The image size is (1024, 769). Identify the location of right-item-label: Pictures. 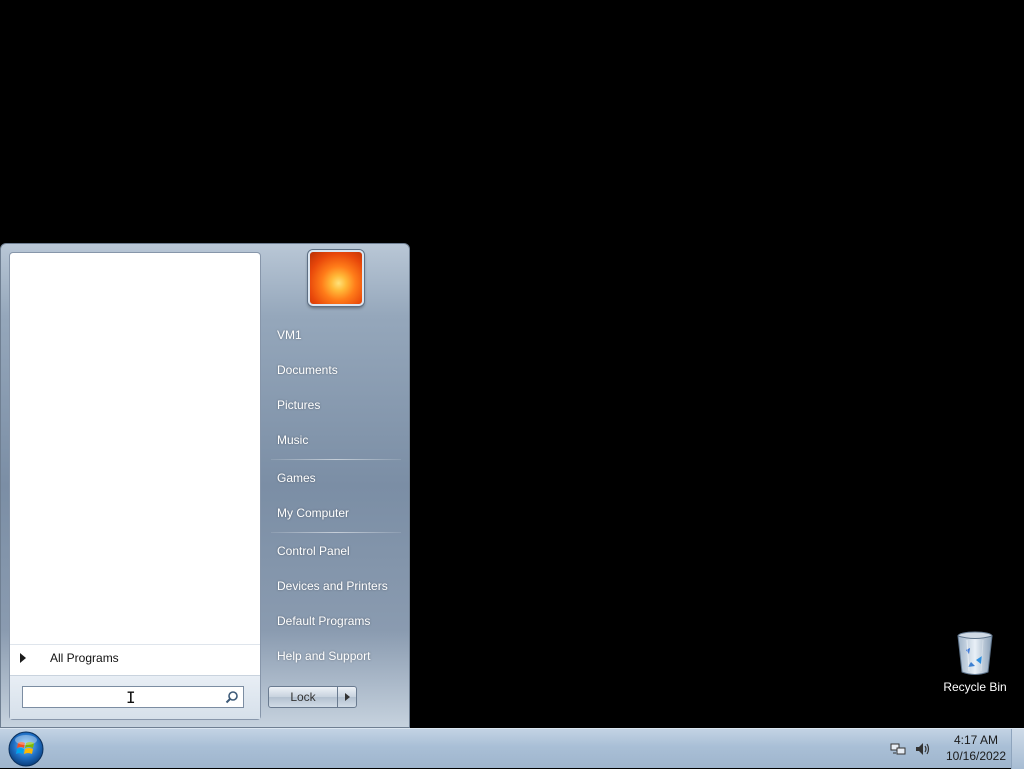
(299, 405).